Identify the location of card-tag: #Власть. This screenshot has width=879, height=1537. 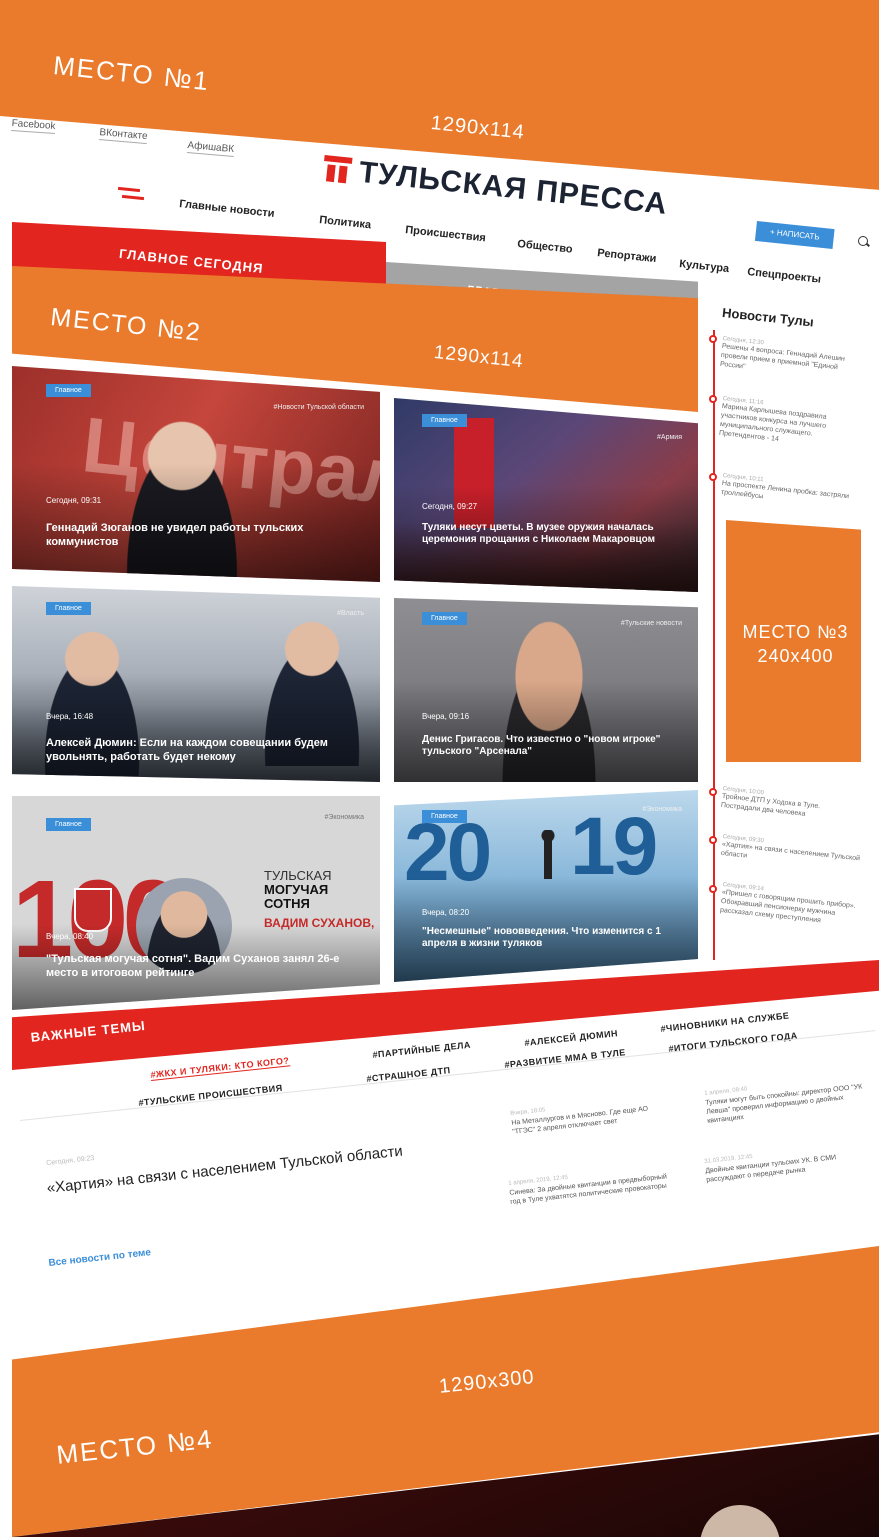
(350, 613).